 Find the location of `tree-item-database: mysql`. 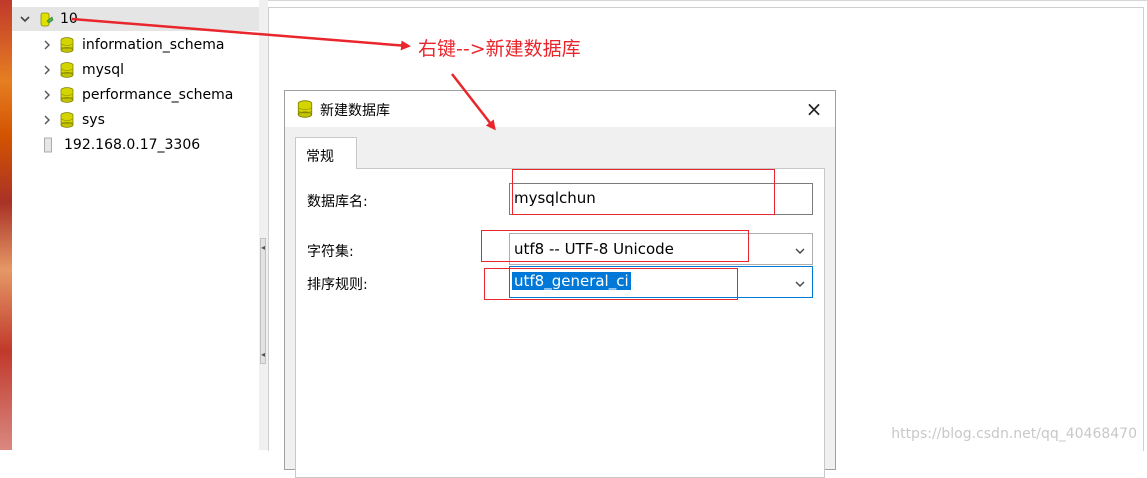

tree-item-database: mysql is located at coordinates (82, 70).